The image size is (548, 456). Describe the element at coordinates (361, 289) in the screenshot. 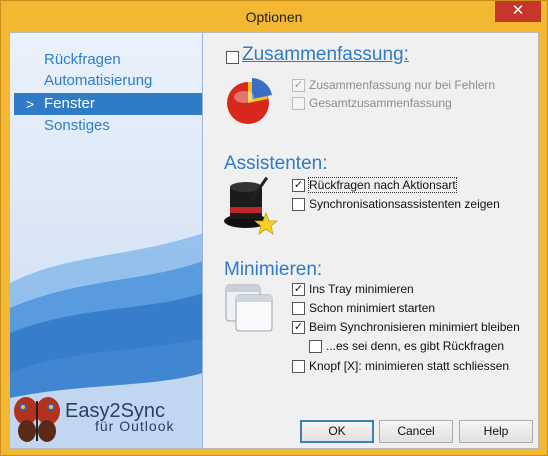

I see `minimize-option-tray-label: Ins Tray minimieren` at that location.